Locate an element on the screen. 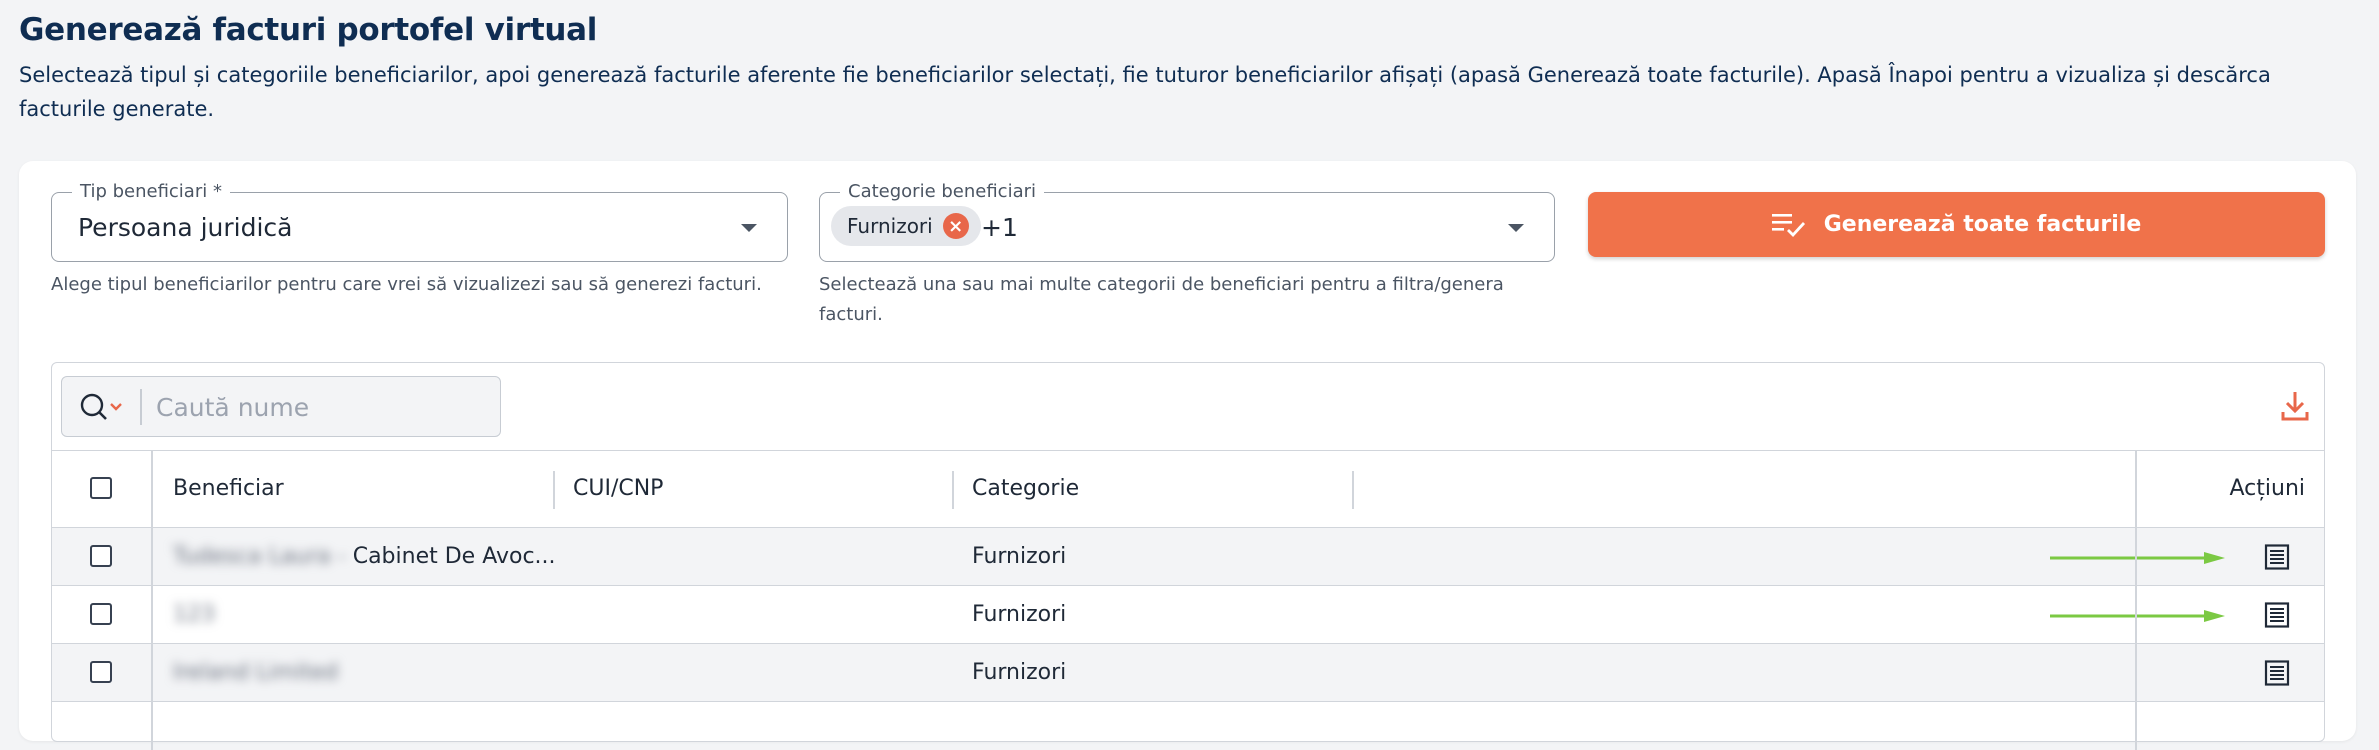  search-input is located at coordinates (316, 407).